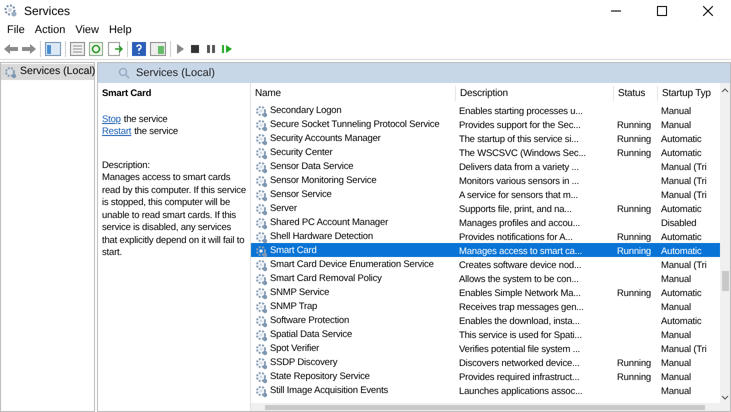 The height and width of the screenshot is (412, 731). I want to click on service-row: SNMP Service Enables Simple Network Ma... Running Automatic, so click(485, 292).